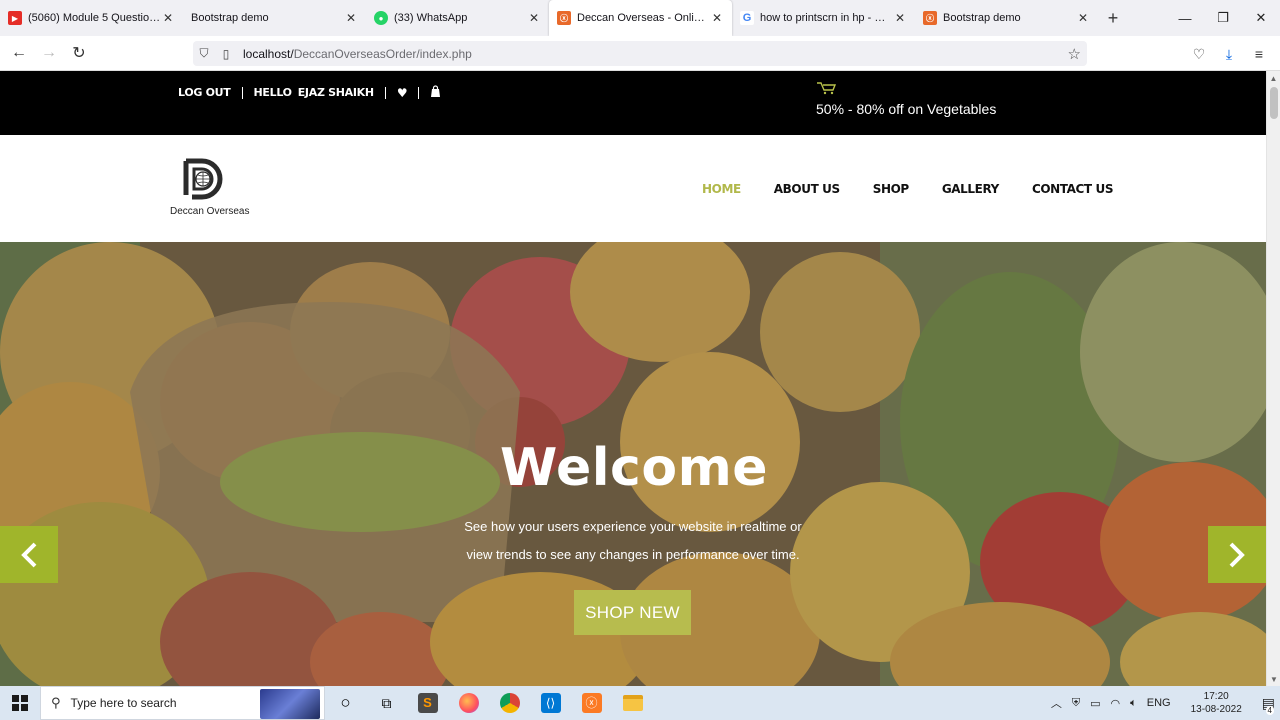 This screenshot has width=1280, height=720. Describe the element at coordinates (891, 189) in the screenshot. I see `nav-shop: SHOP` at that location.